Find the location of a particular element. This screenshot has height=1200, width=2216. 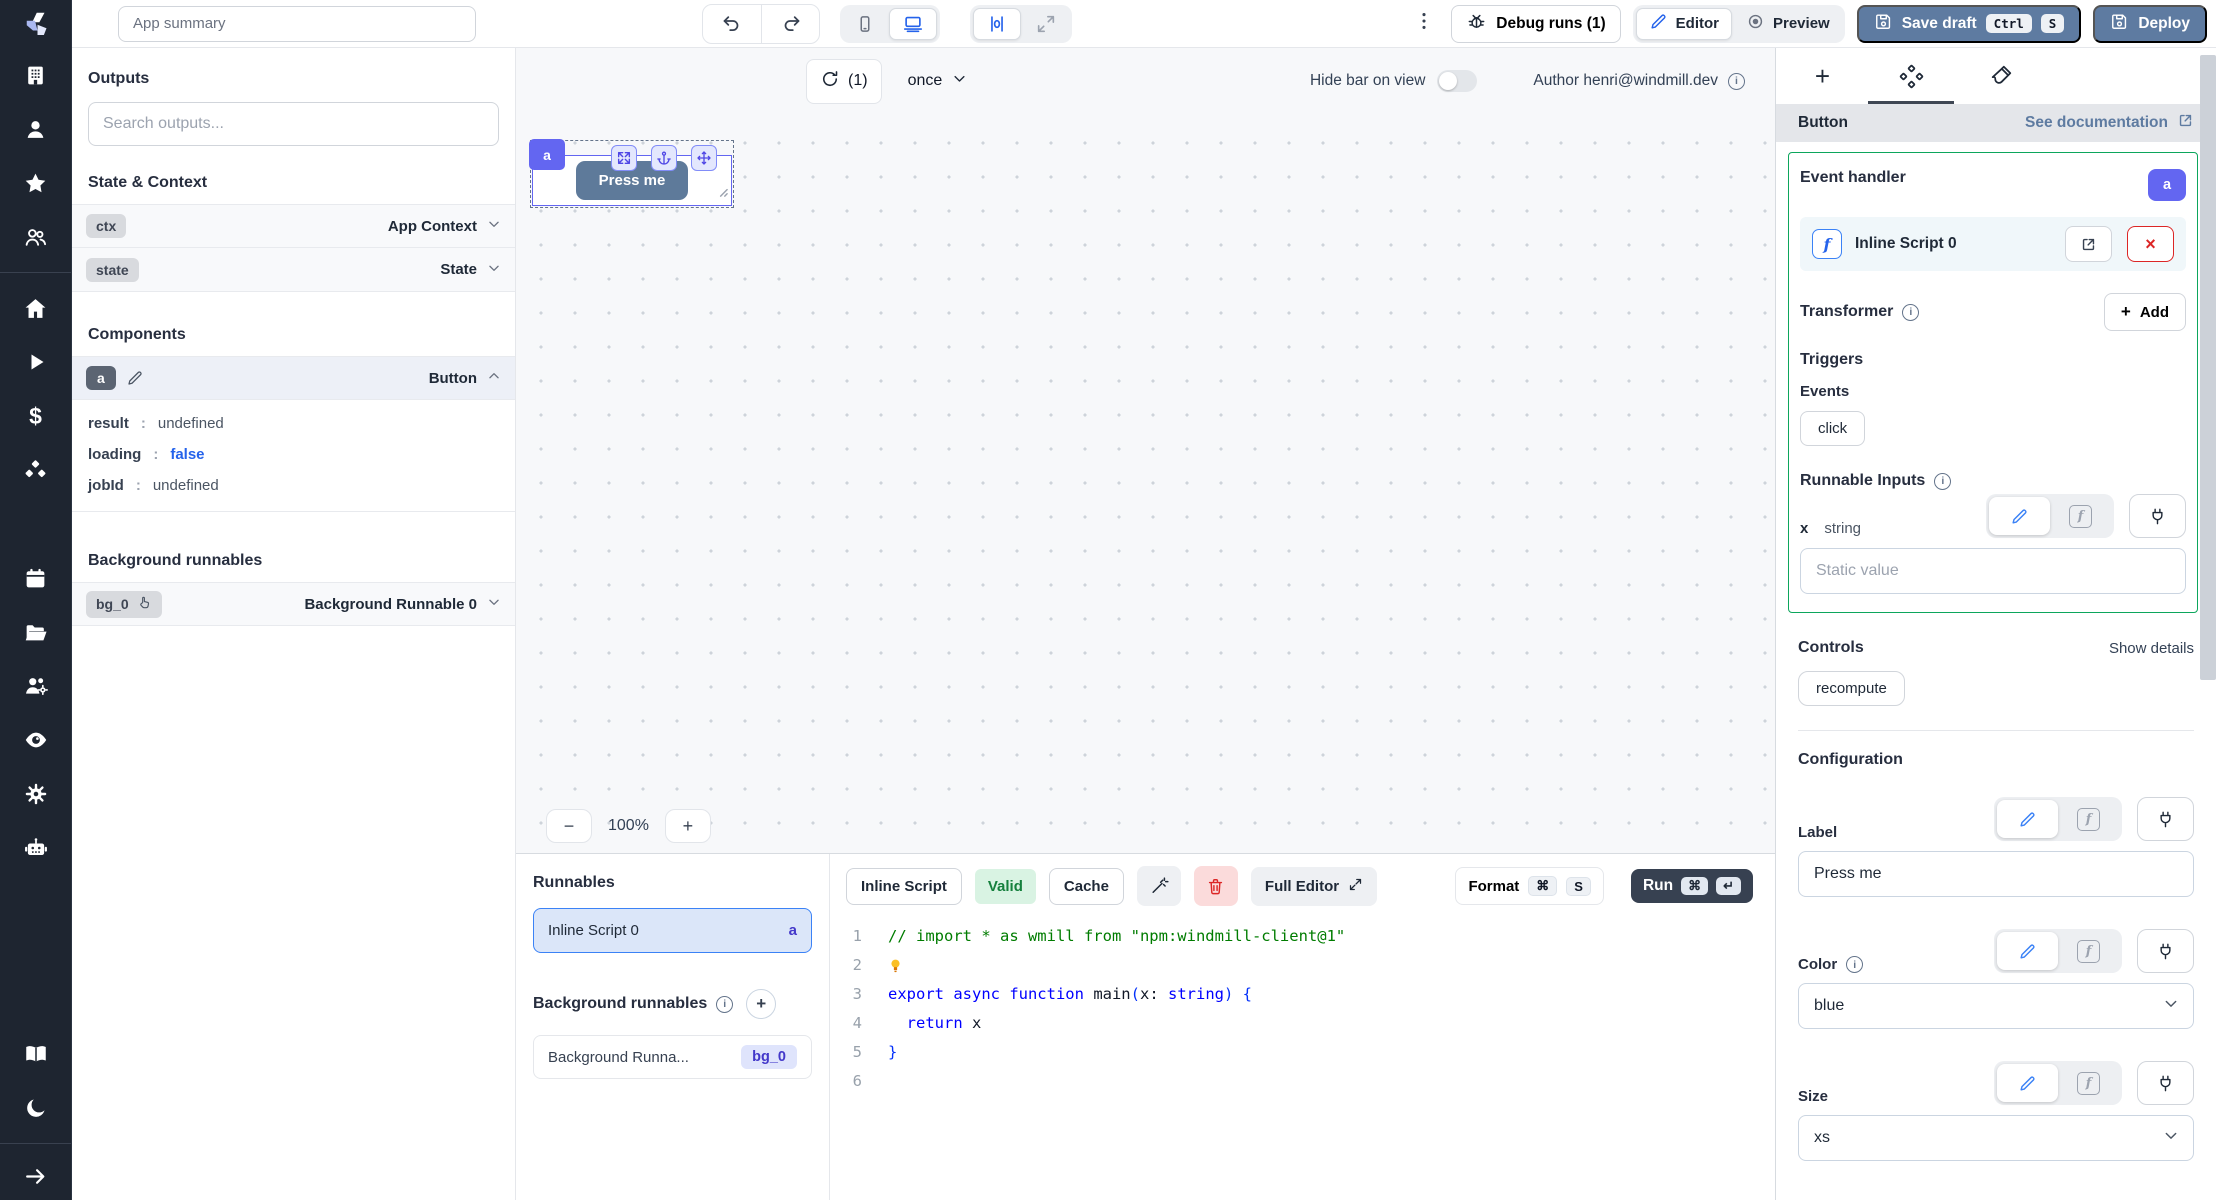

resources-icon is located at coordinates (35, 470).